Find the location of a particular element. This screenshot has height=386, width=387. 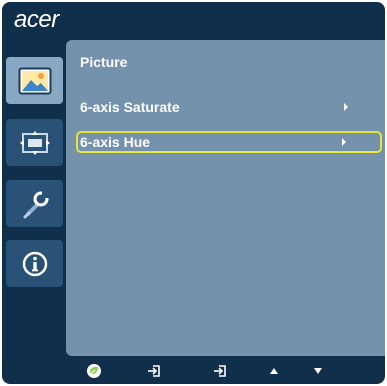

down-key is located at coordinates (318, 371).